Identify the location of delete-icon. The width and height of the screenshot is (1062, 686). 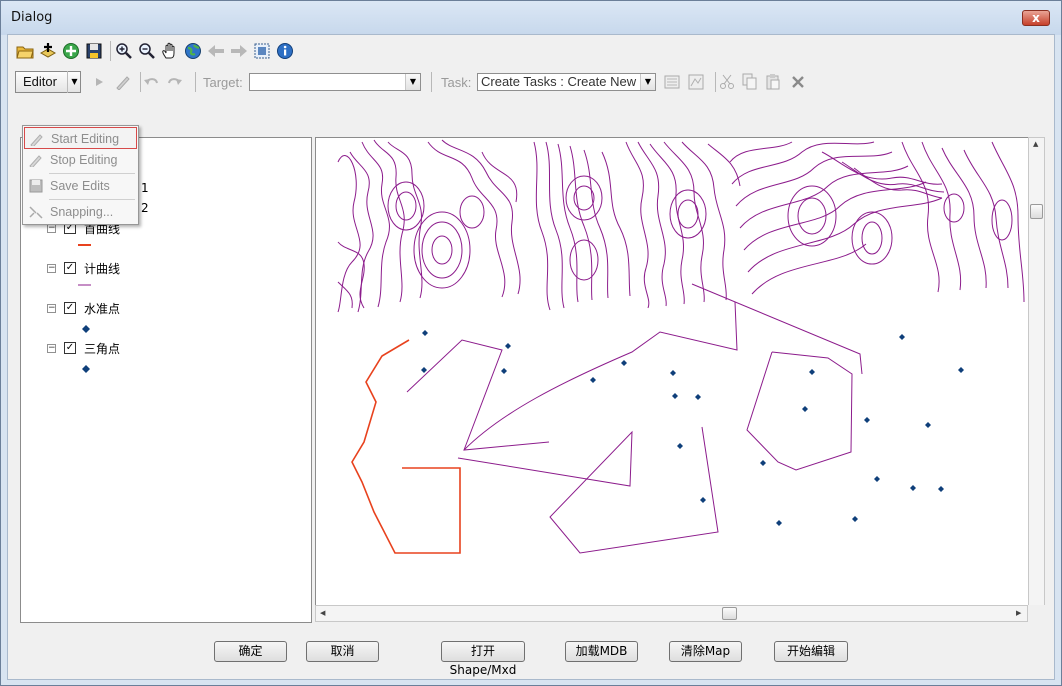
(798, 82).